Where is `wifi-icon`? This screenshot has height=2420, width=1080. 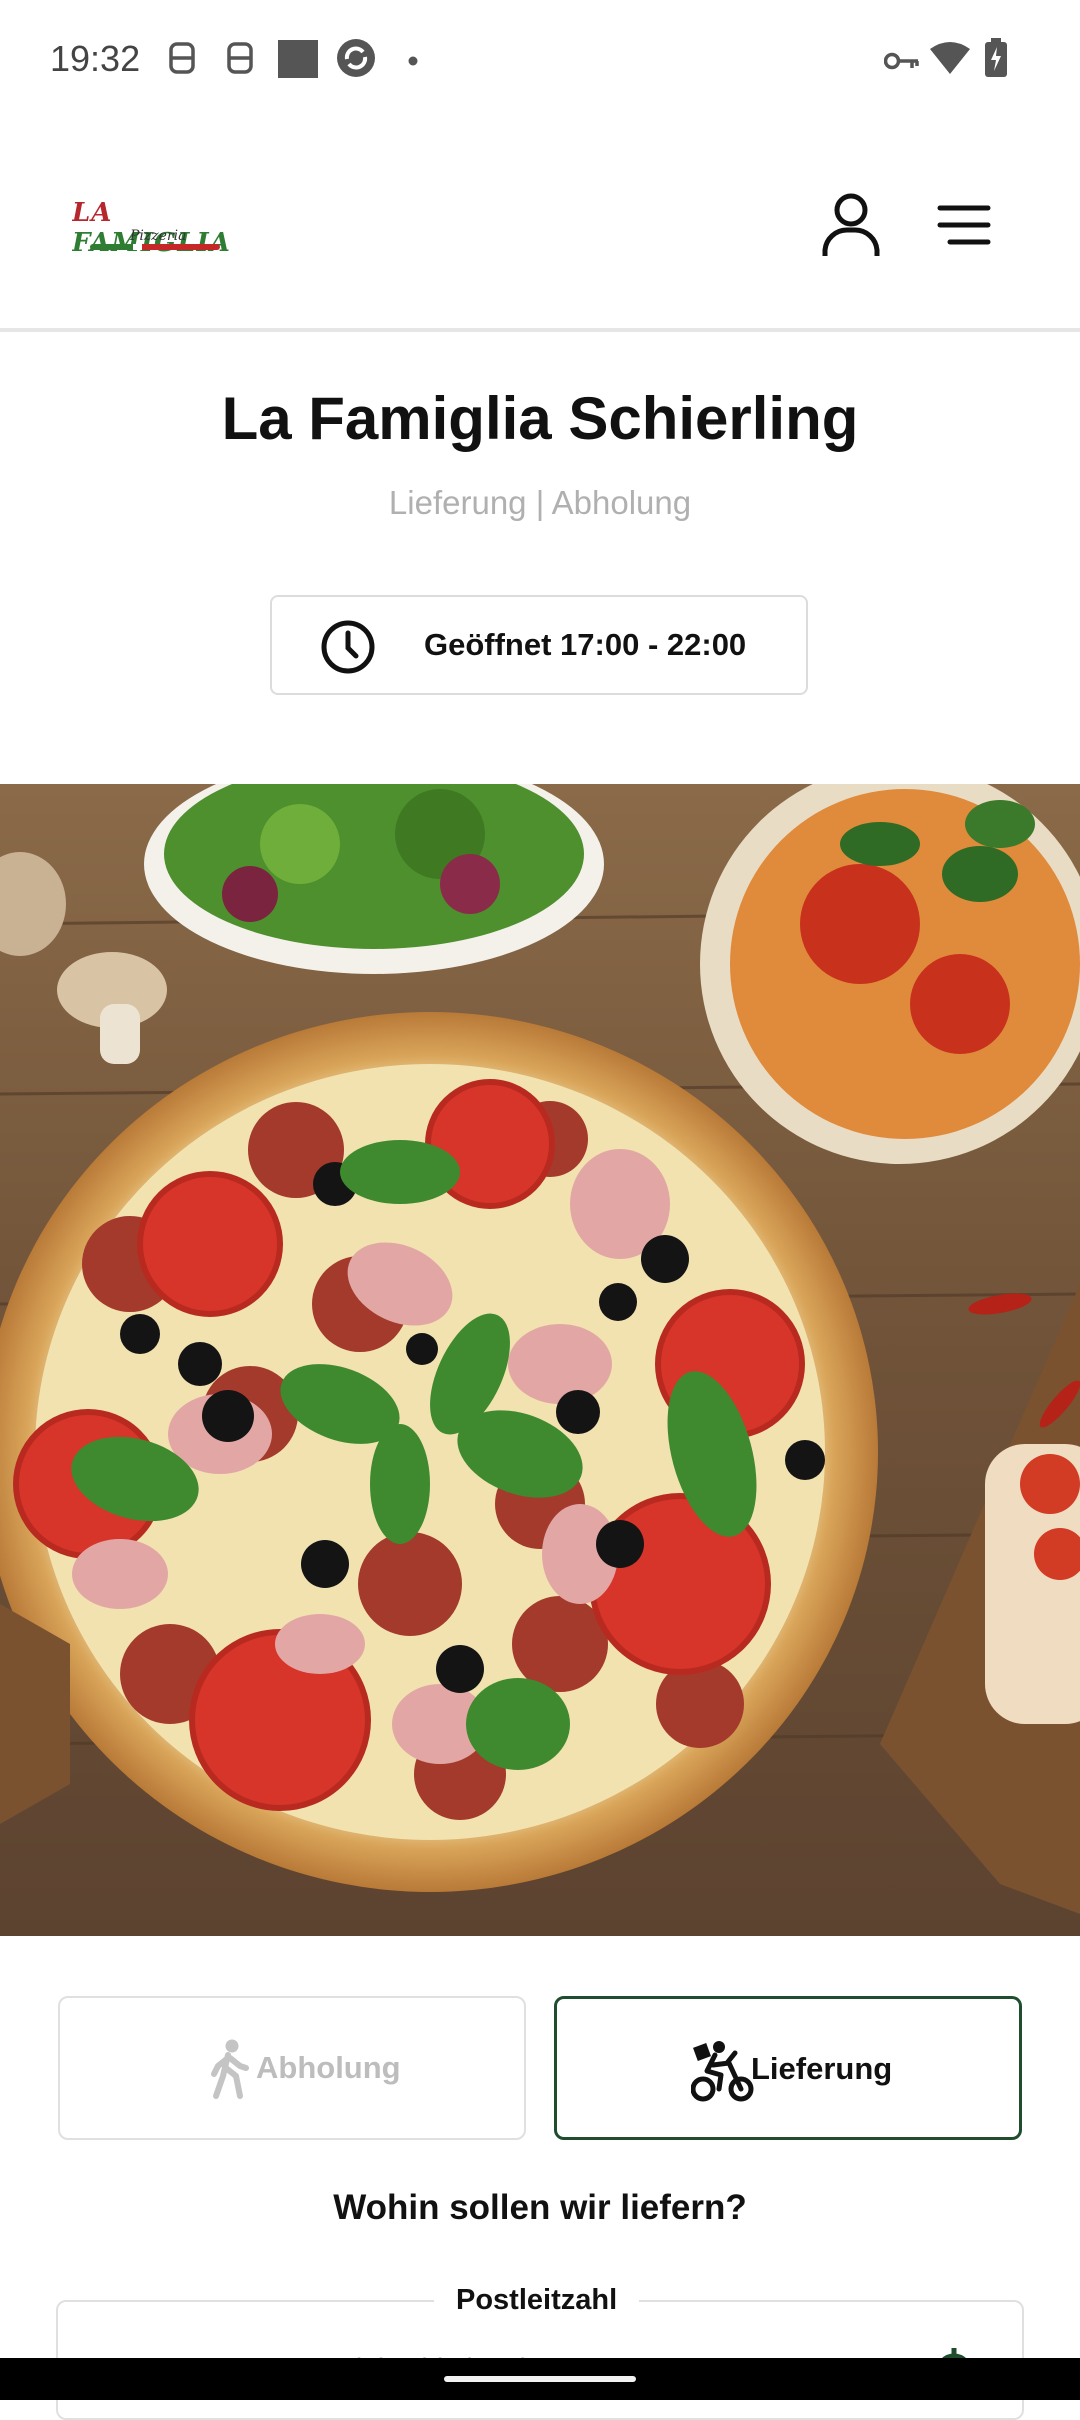 wifi-icon is located at coordinates (950, 58).